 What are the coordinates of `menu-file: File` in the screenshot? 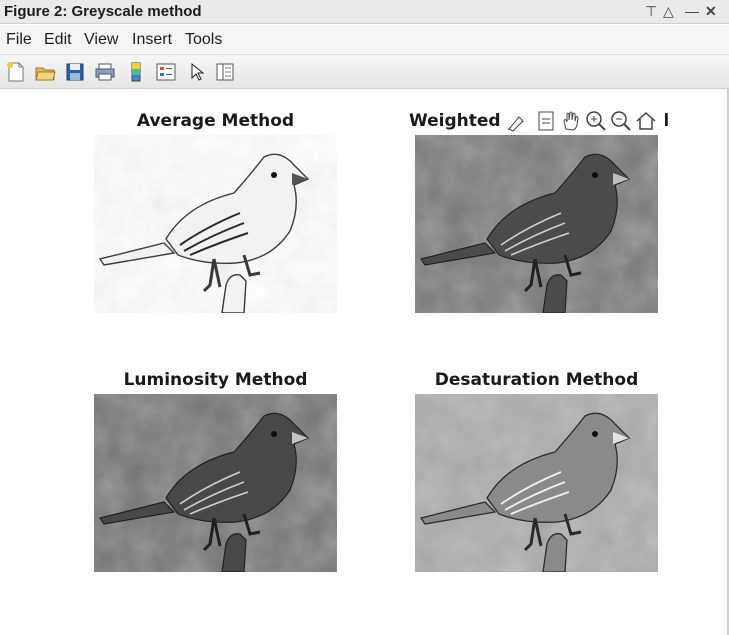 It's located at (19, 40).